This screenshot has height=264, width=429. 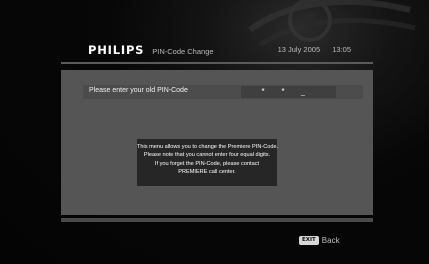 What do you see at coordinates (183, 51) in the screenshot?
I see `menu-title: PIN-Code Change` at bounding box center [183, 51].